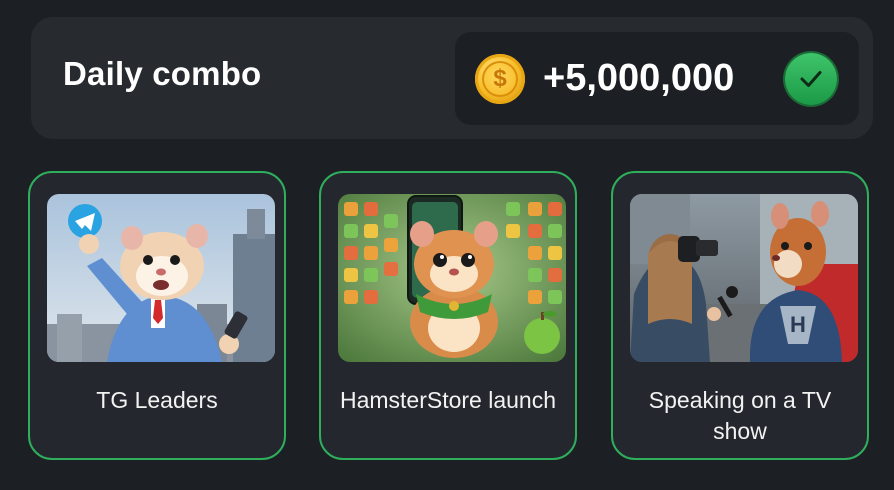 The image size is (894, 490). I want to click on combo-reward-pill: $ +5,000,000, so click(657, 78).